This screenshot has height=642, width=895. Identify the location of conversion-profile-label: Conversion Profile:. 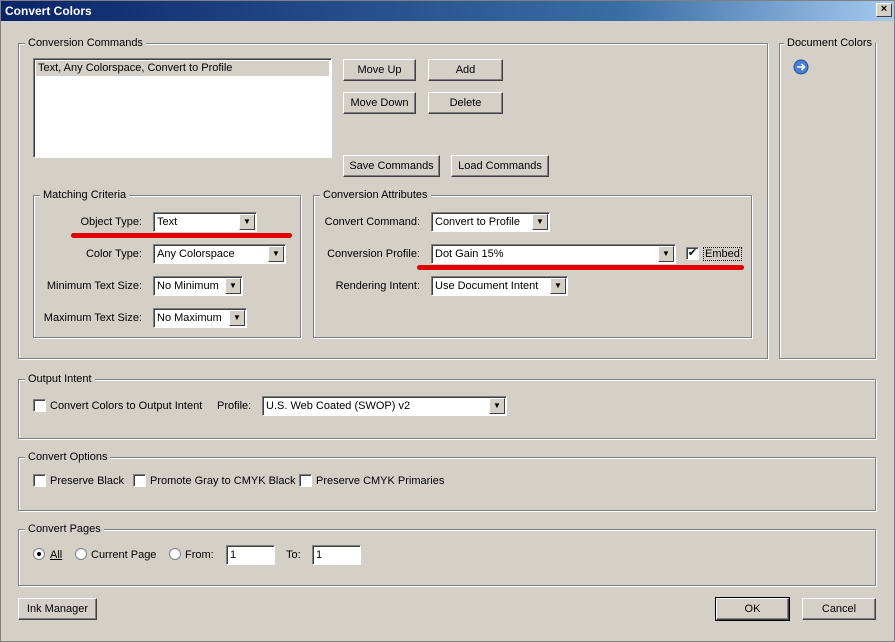
(373, 254).